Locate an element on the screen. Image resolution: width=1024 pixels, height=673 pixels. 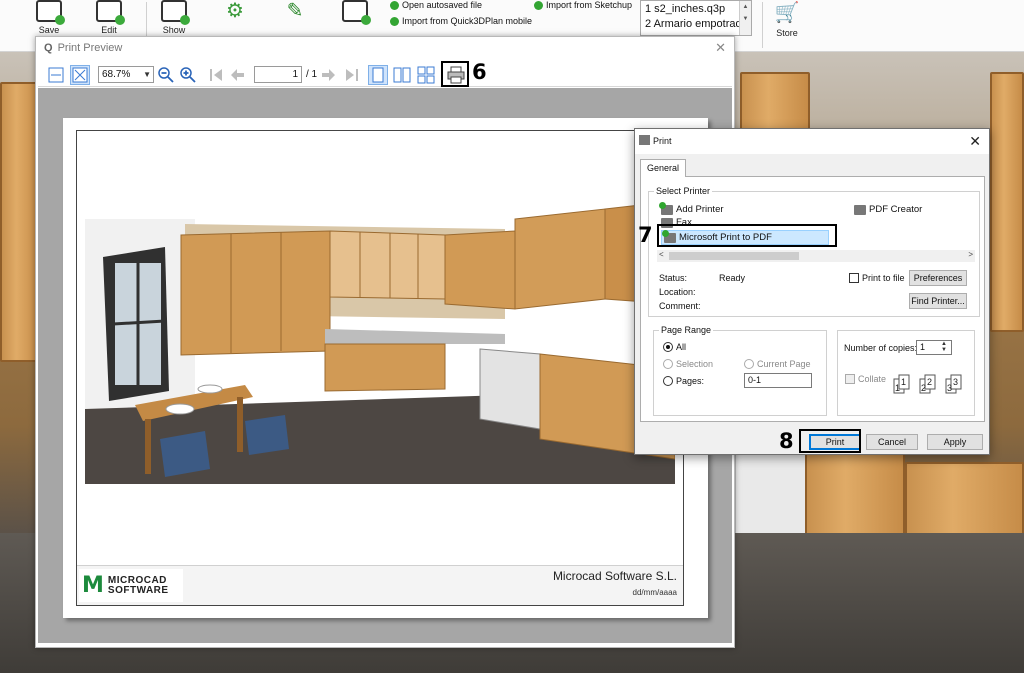
footer-date: dd/mm/aaaa is located at coordinates (654, 592).